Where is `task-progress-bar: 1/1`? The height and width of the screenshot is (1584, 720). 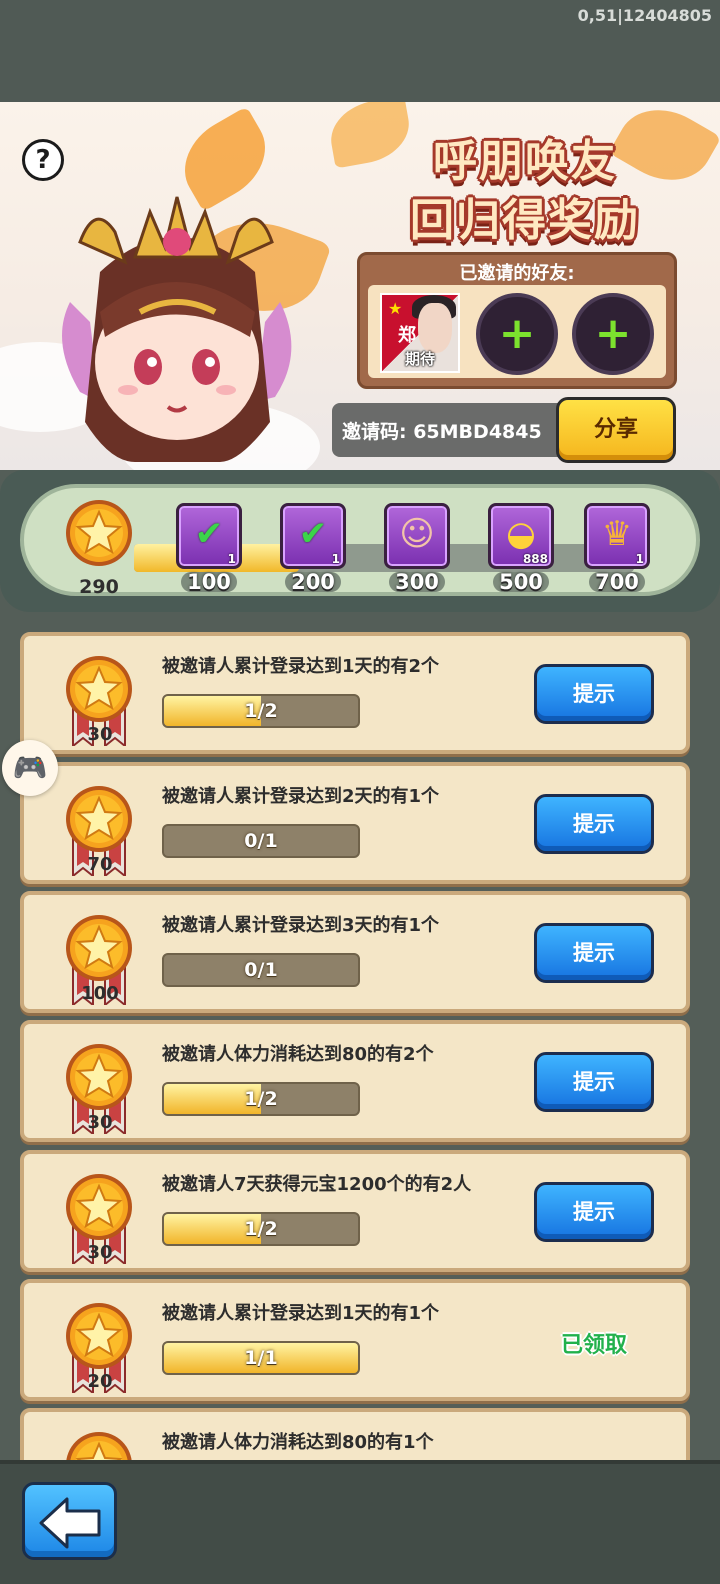 task-progress-bar: 1/1 is located at coordinates (261, 1358).